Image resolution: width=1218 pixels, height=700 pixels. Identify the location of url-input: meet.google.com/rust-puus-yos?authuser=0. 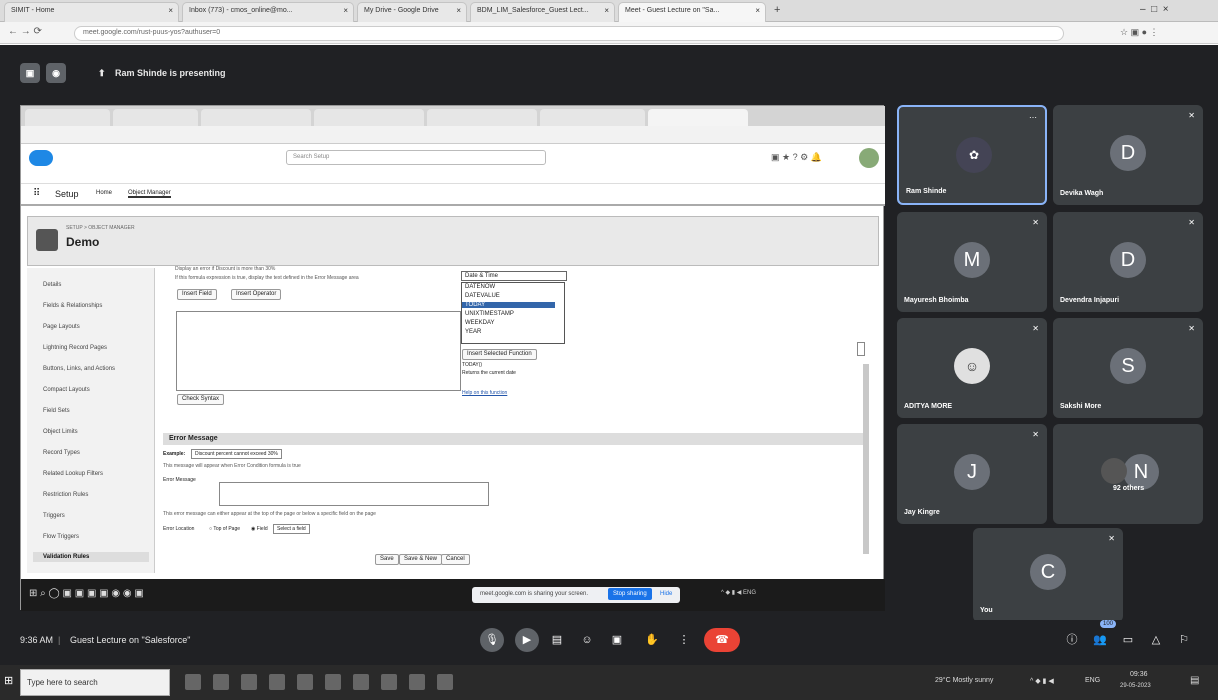
(569, 33).